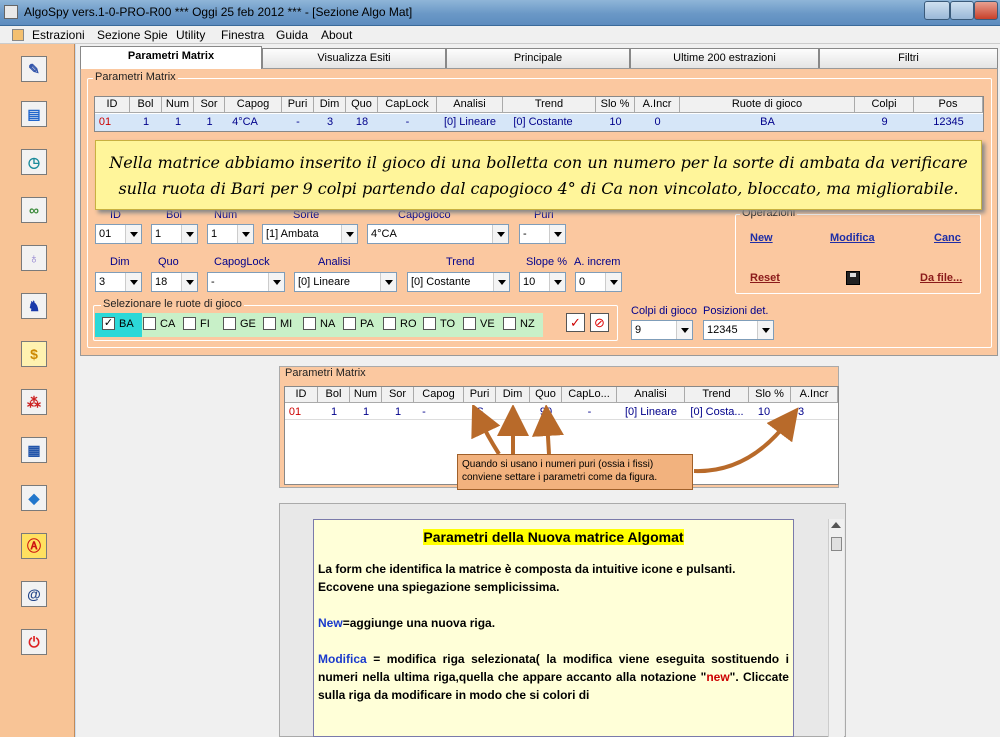 The width and height of the screenshot is (1000, 737). Describe the element at coordinates (292, 35) in the screenshot. I see `menu-guida: Guida` at that location.